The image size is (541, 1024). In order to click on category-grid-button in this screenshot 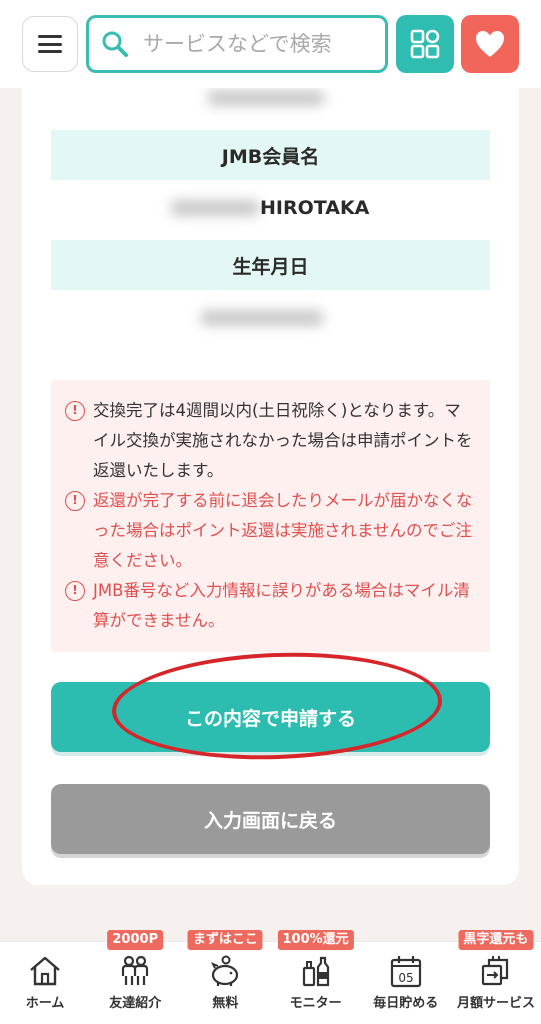, I will do `click(425, 44)`.